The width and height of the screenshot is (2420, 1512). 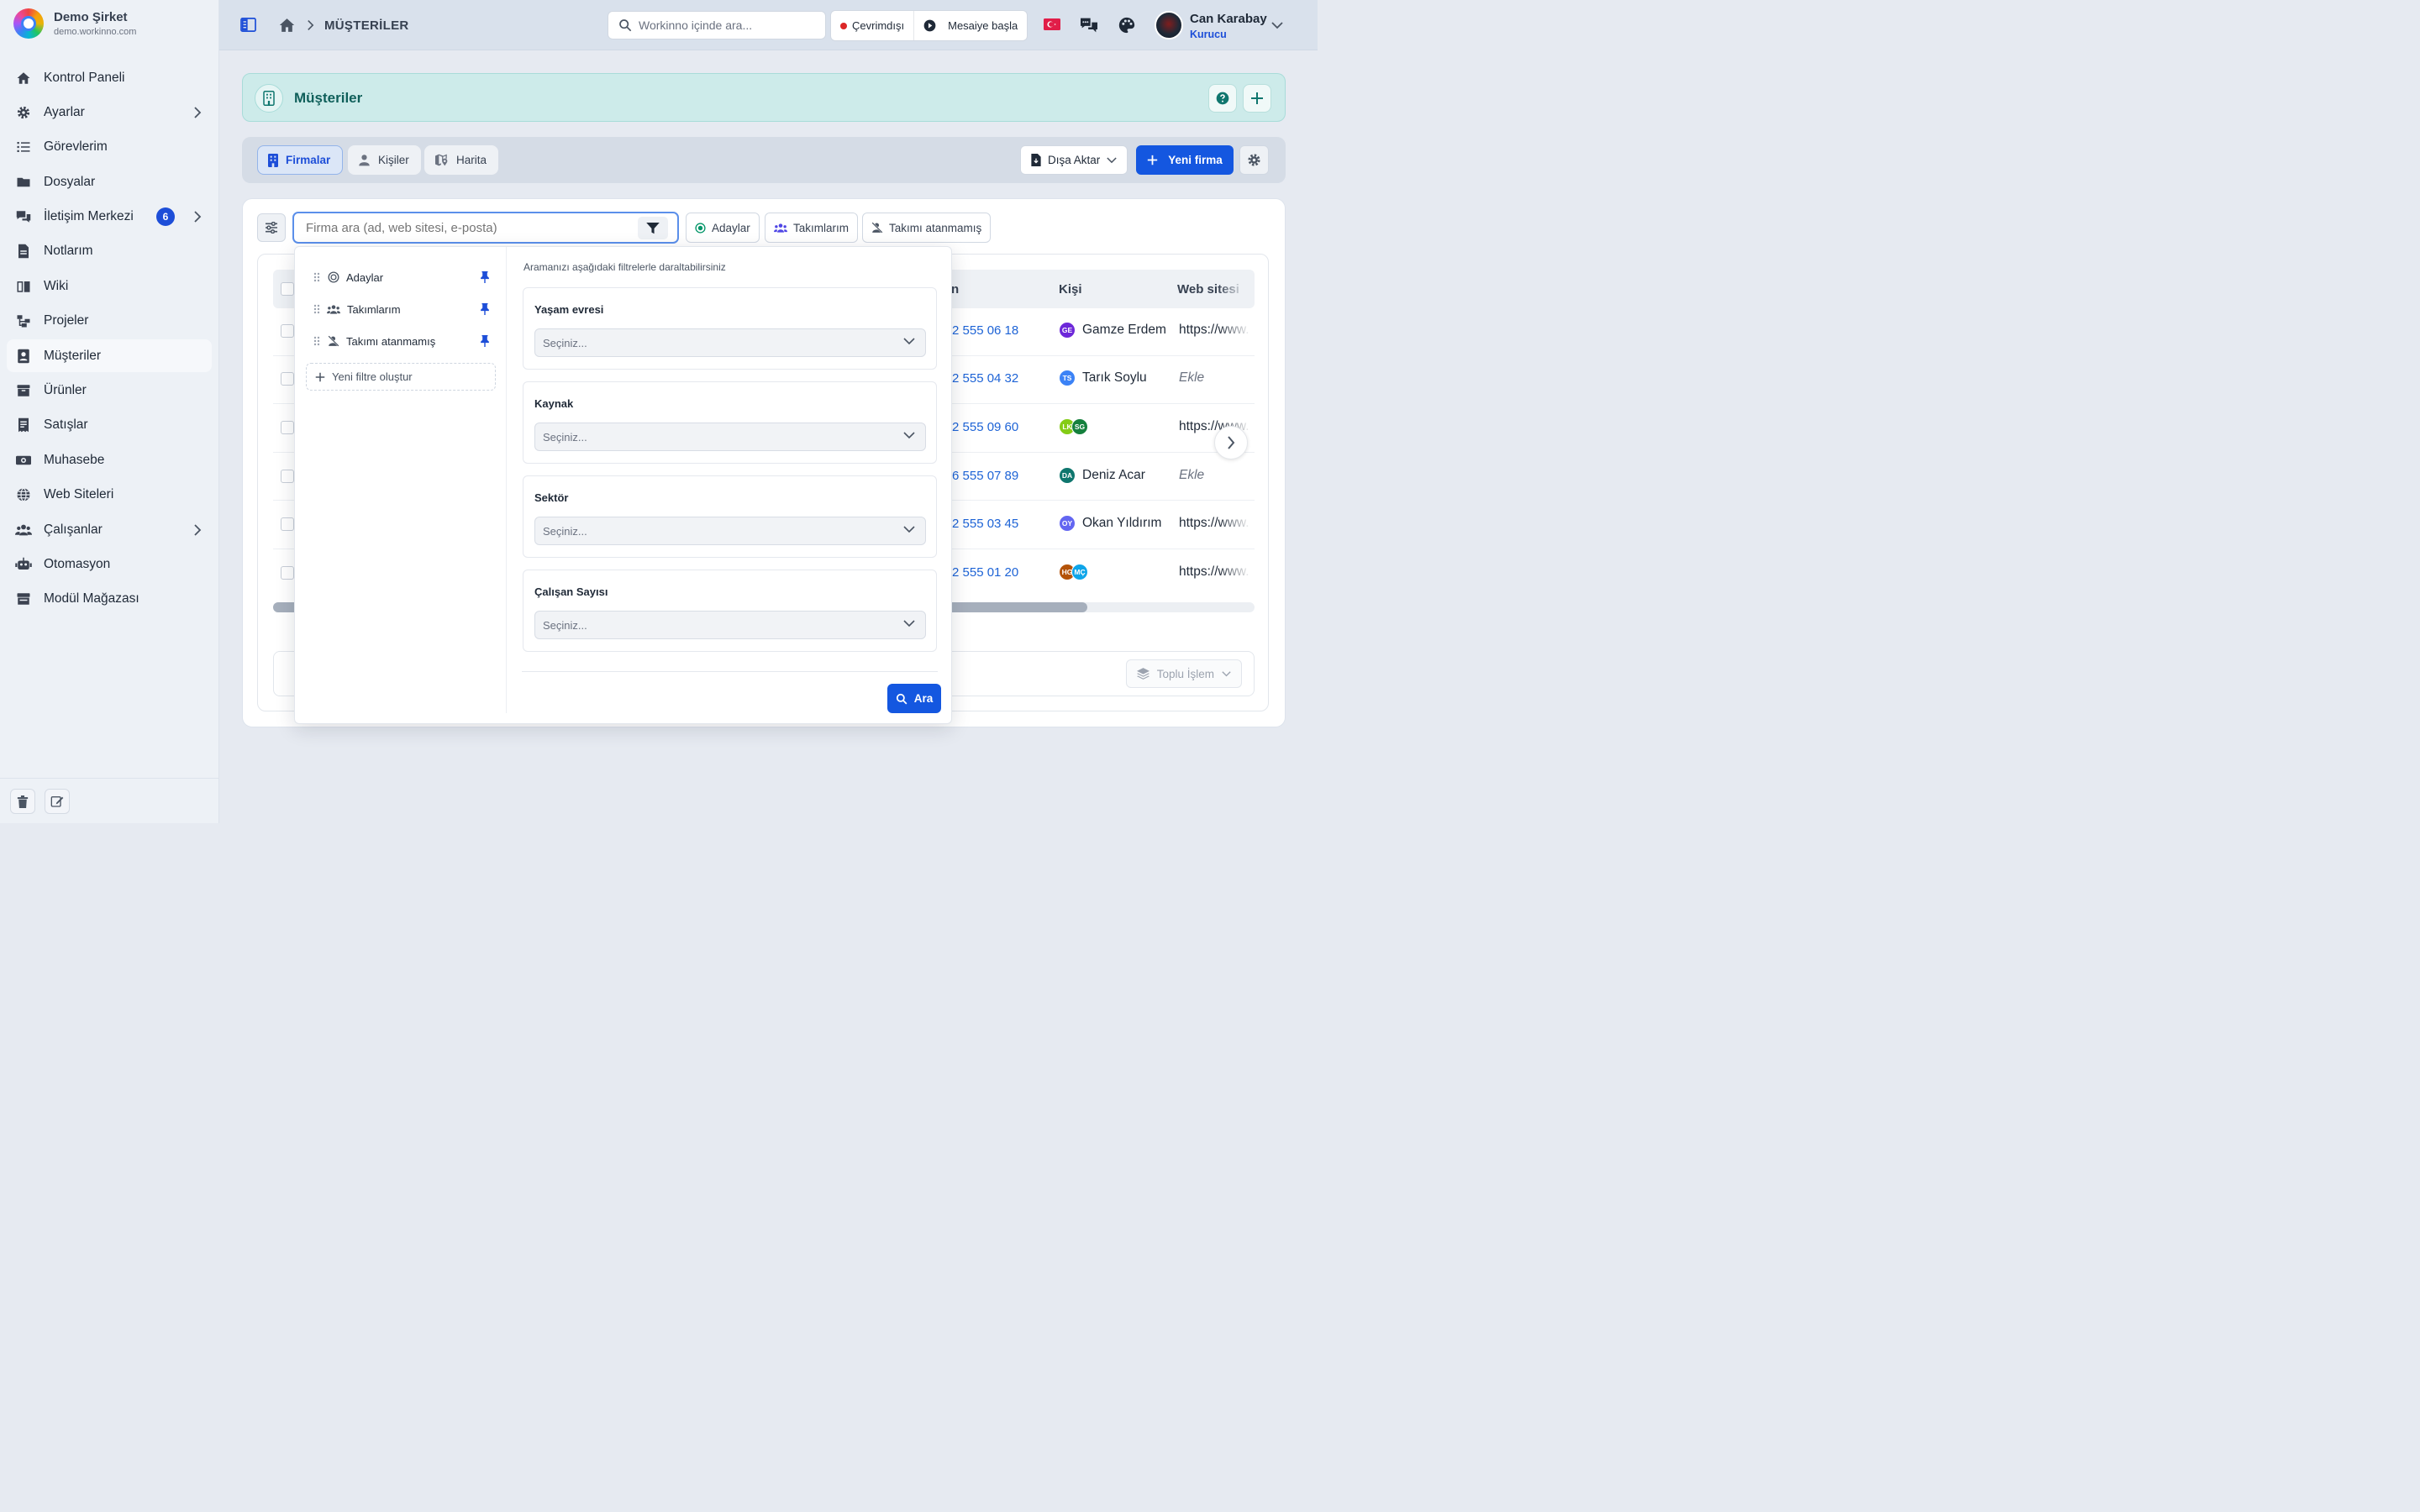 I want to click on trash-button, so click(x=22, y=801).